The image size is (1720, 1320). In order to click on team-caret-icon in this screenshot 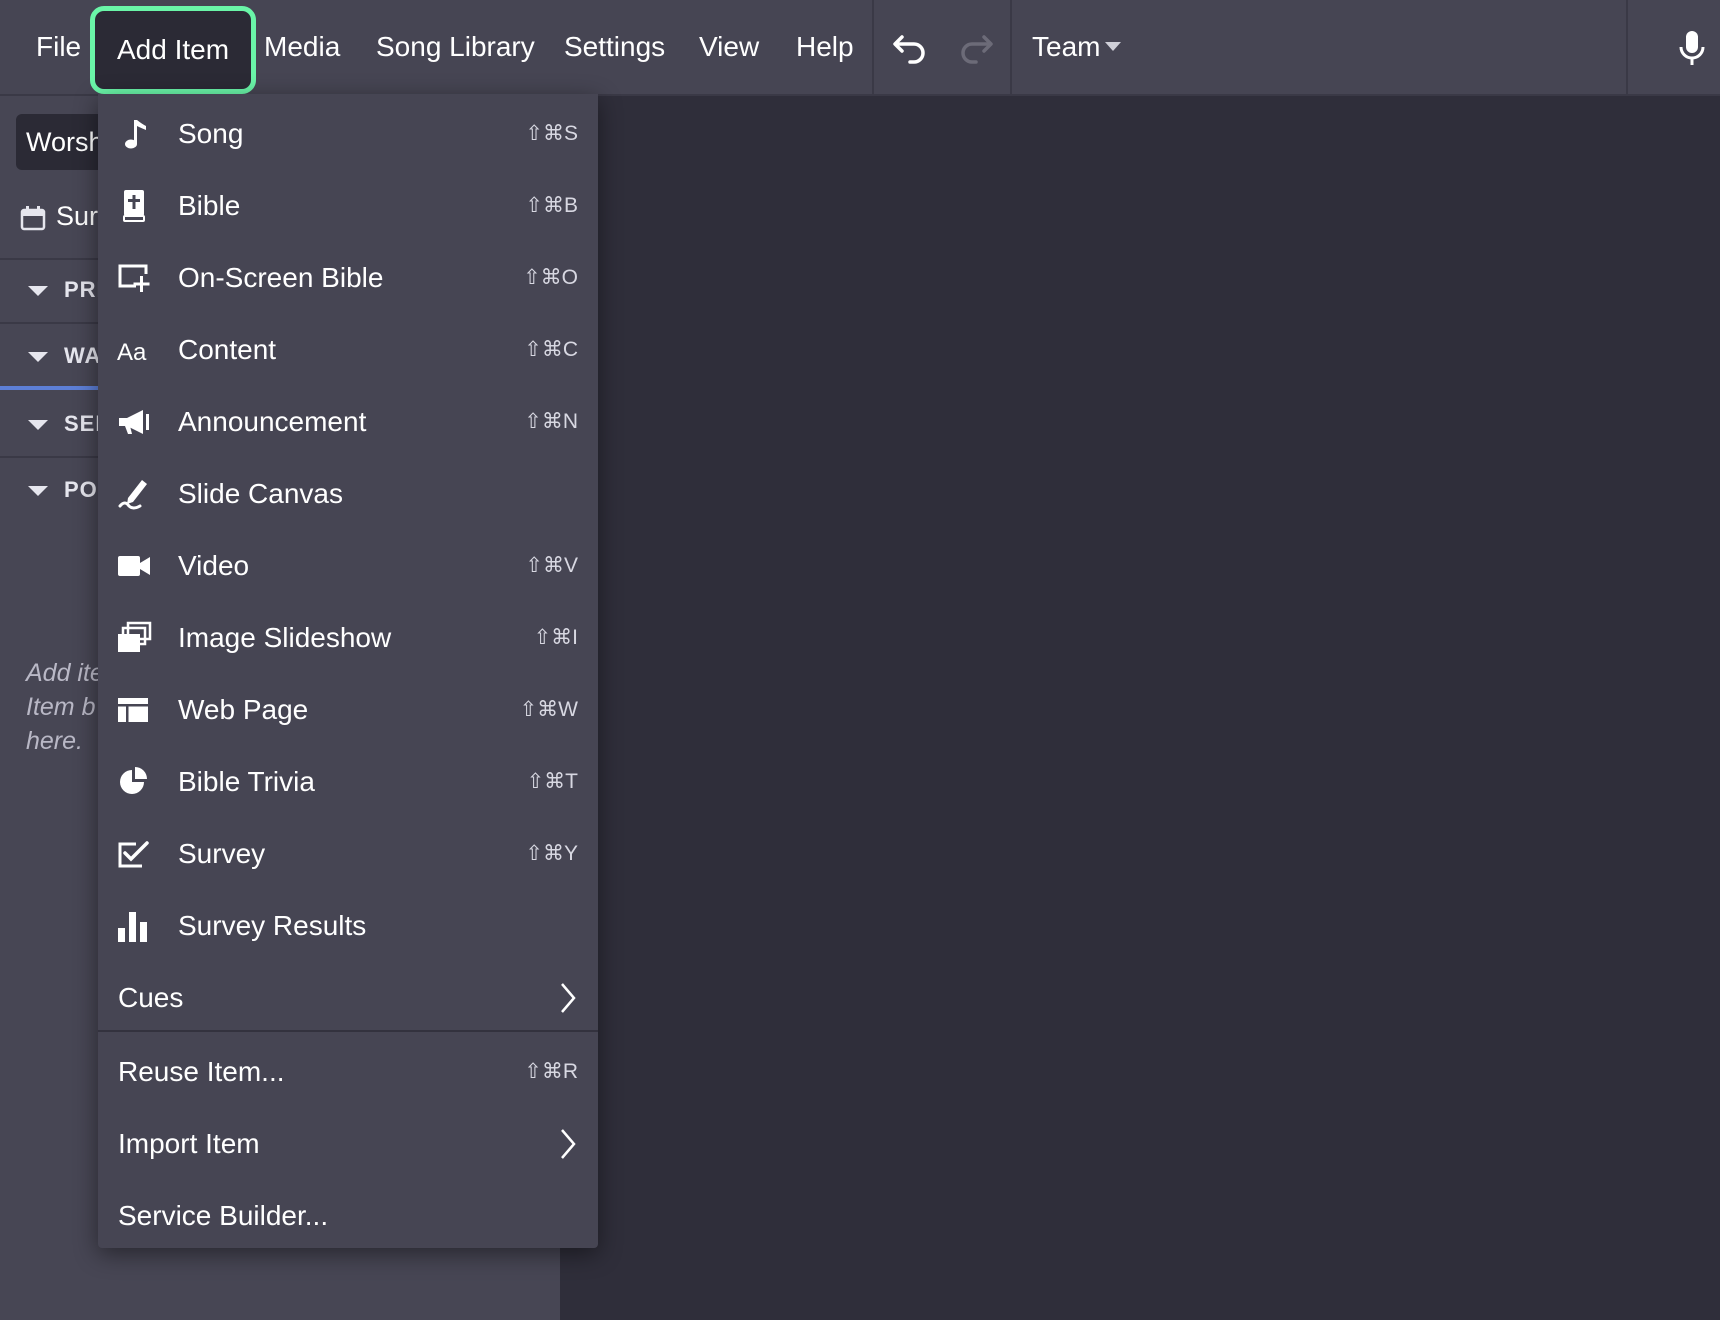, I will do `click(1113, 46)`.